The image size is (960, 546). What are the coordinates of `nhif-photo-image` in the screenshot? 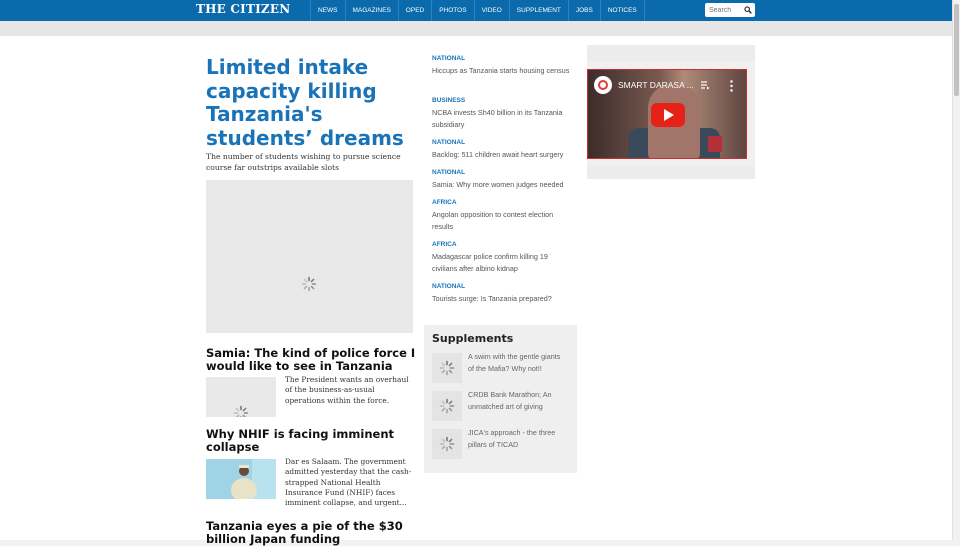 It's located at (241, 479).